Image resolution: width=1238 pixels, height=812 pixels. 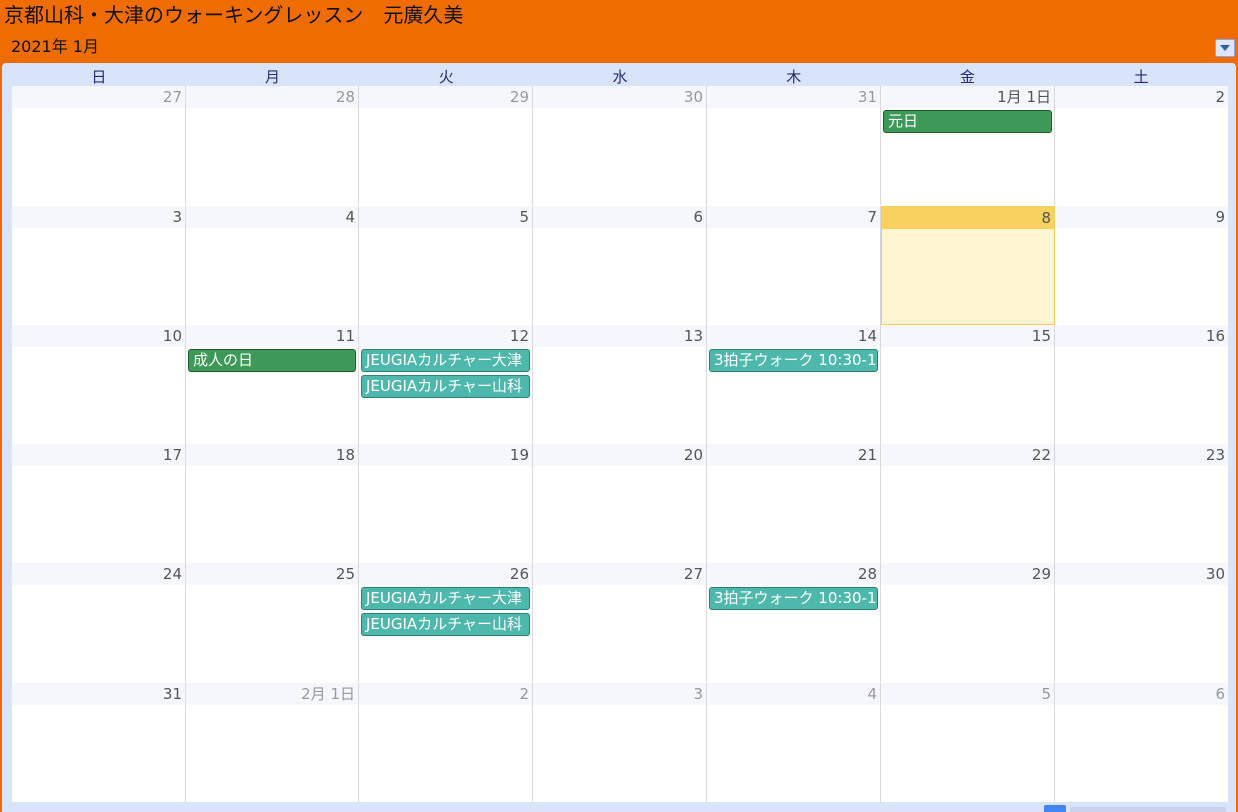 I want to click on week-row: 27 28 29 30 31 1月 1日 元日 2, so click(x=620, y=145).